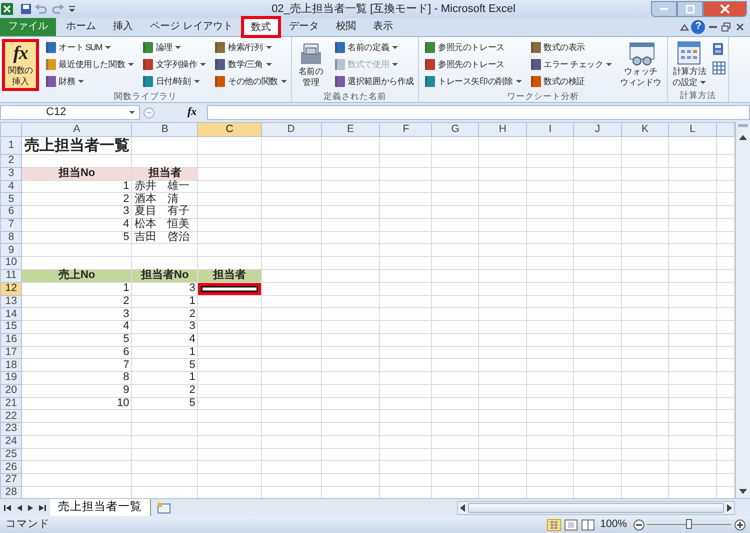 This screenshot has height=533, width=750. What do you see at coordinates (11, 314) in the screenshot?
I see `row-header: 14` at bounding box center [11, 314].